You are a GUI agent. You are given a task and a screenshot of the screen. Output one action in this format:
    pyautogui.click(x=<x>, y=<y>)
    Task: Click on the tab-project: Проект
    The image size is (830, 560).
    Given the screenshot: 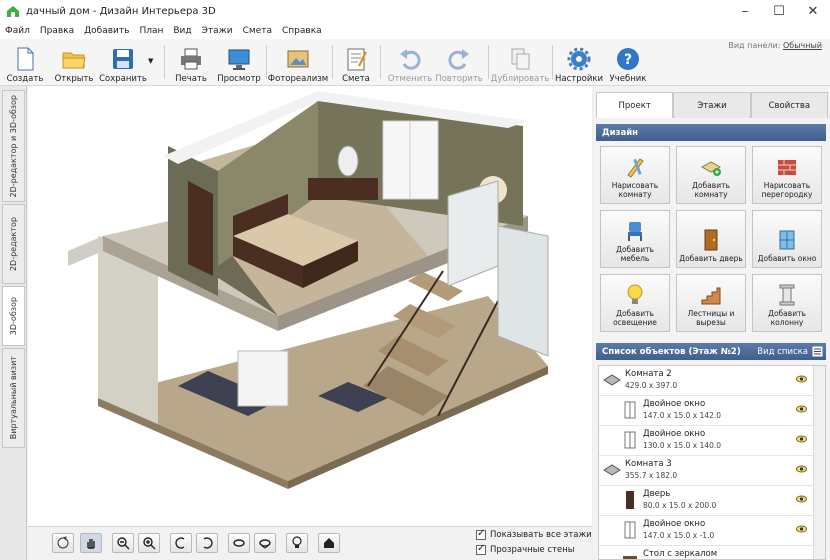 What is the action you would take?
    pyautogui.click(x=635, y=105)
    